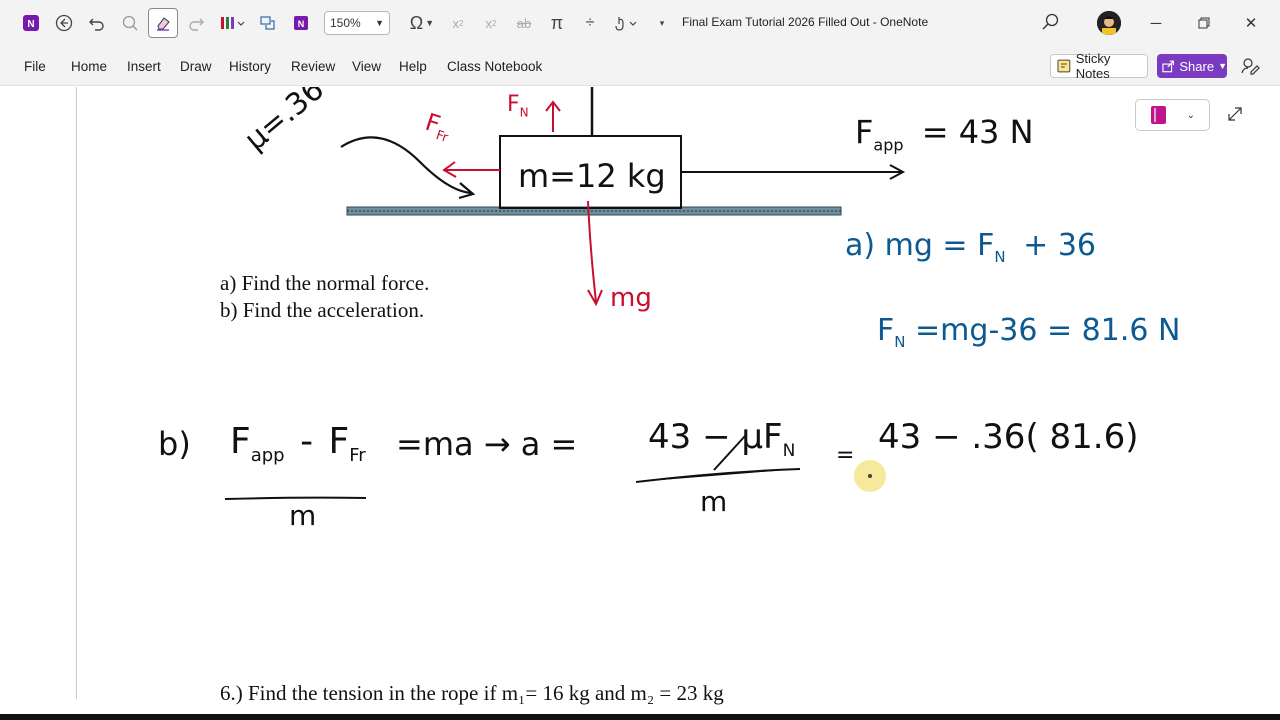  I want to click on applied-force-arrow, so click(793, 172).